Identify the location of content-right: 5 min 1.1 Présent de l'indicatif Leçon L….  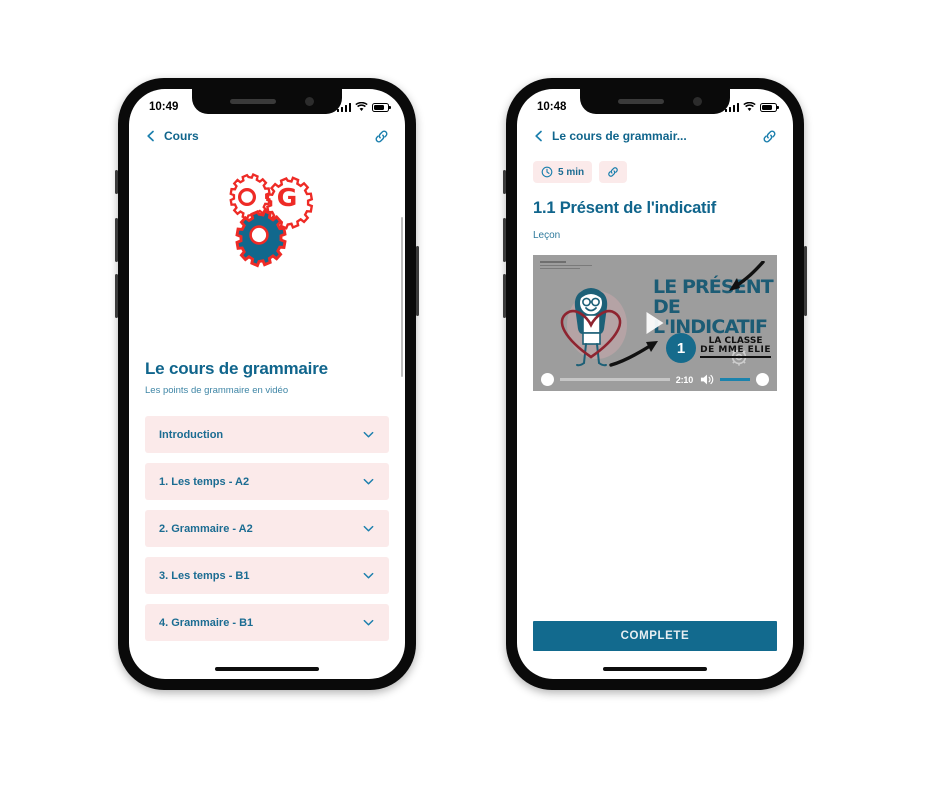
(655, 276).